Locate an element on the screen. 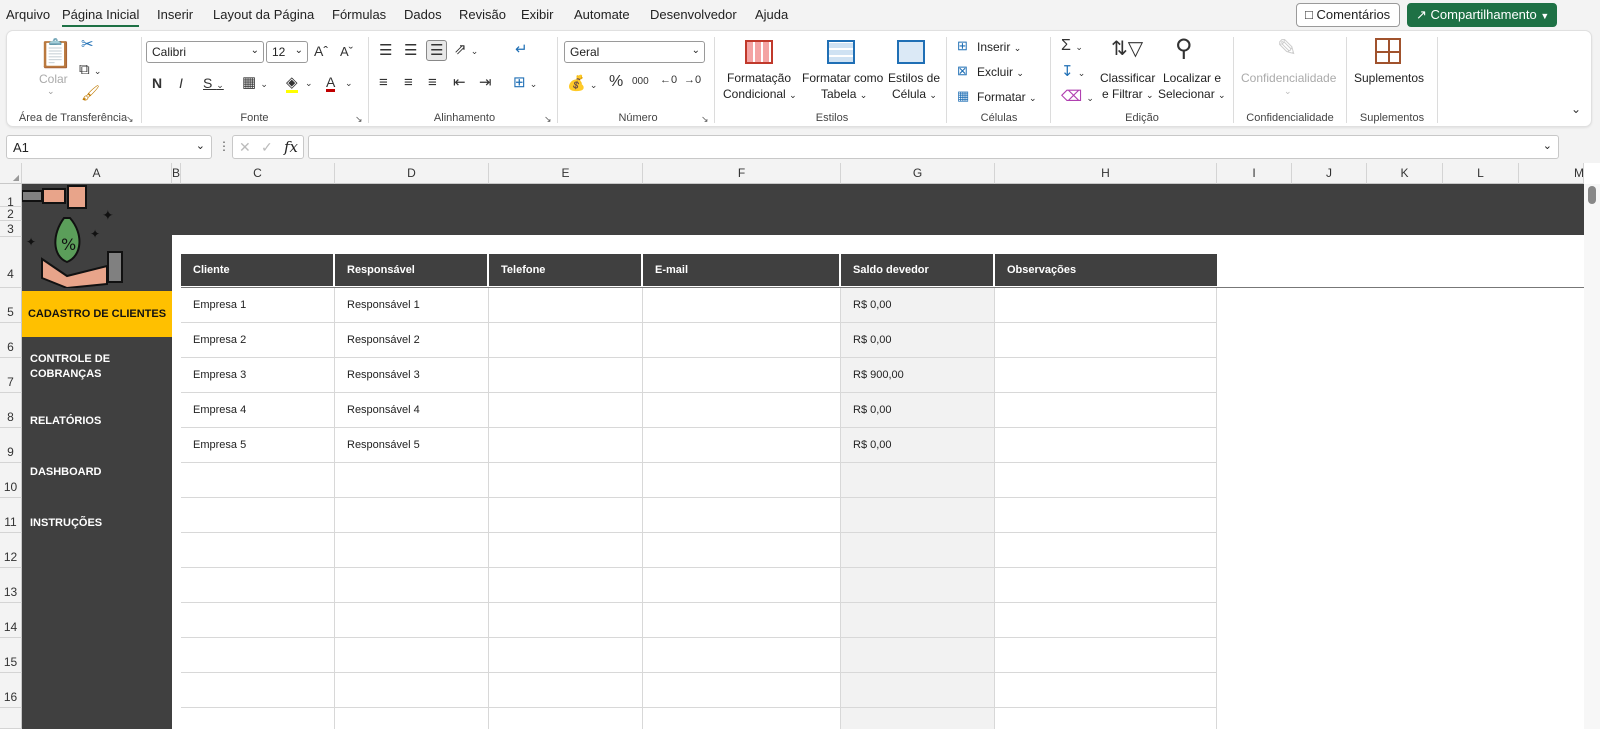  vertical-scrollbar is located at coordinates (1592, 456).